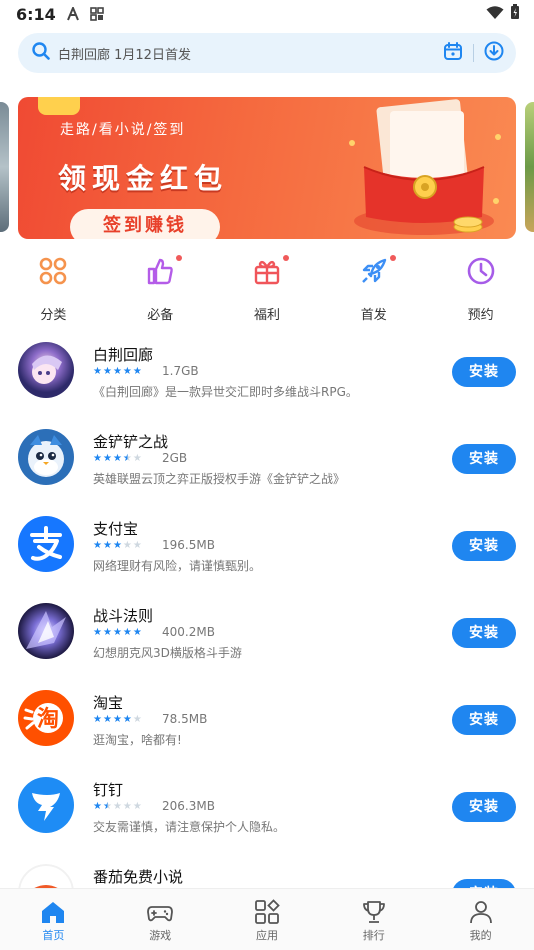  What do you see at coordinates (138, 877) in the screenshot?
I see `app-name: 番茄免费小说` at bounding box center [138, 877].